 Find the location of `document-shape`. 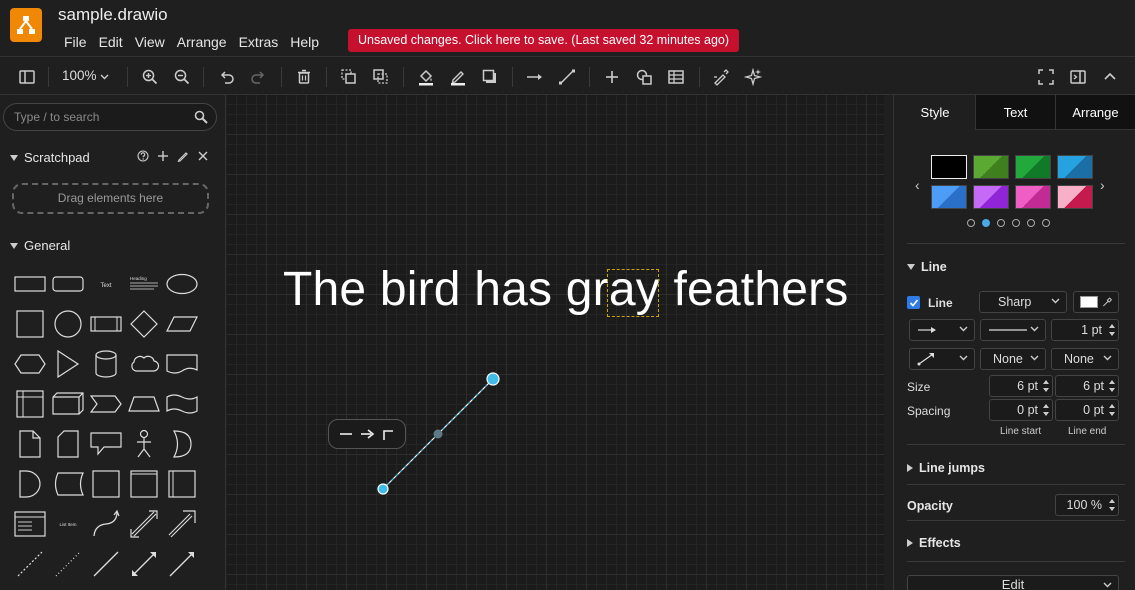

document-shape is located at coordinates (182, 364).